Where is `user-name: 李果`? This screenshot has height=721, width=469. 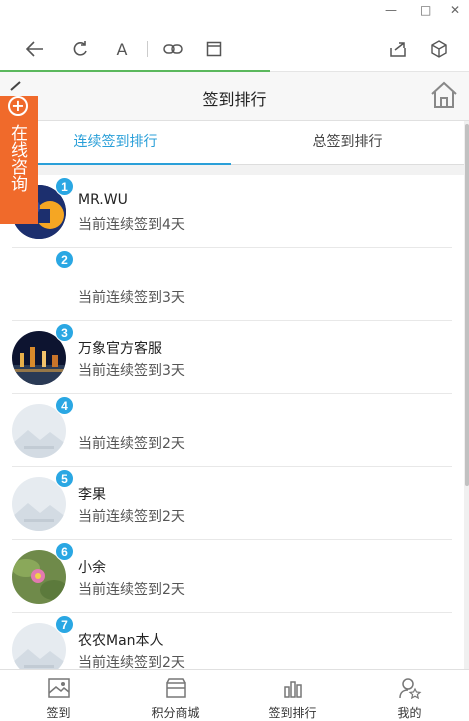
user-name: 李果 is located at coordinates (92, 495).